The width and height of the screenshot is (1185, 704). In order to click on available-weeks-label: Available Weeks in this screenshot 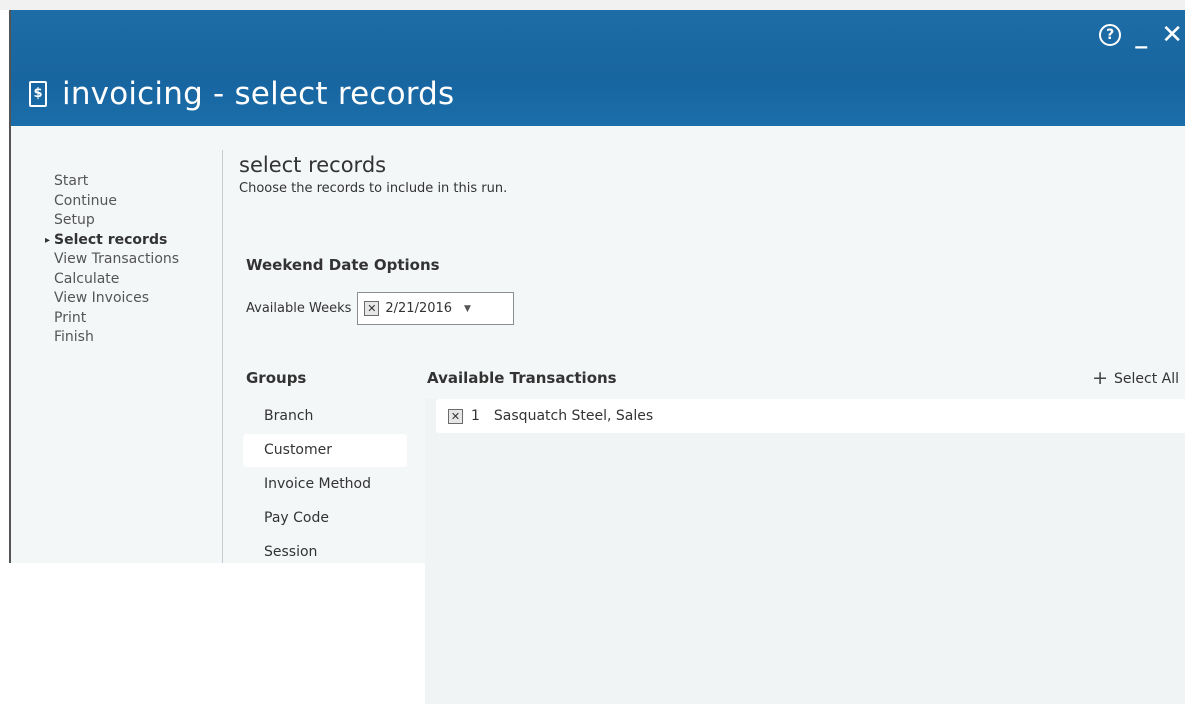, I will do `click(299, 308)`.